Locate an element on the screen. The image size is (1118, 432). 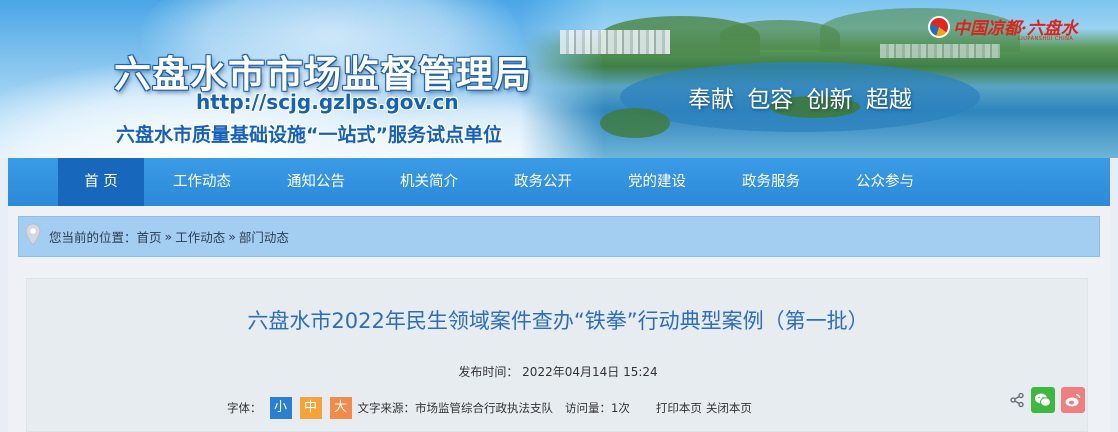
article-title: 六盘水市2022年民生领域案件查办“铁拳”行动典型案例（第一批） is located at coordinates (558, 321).